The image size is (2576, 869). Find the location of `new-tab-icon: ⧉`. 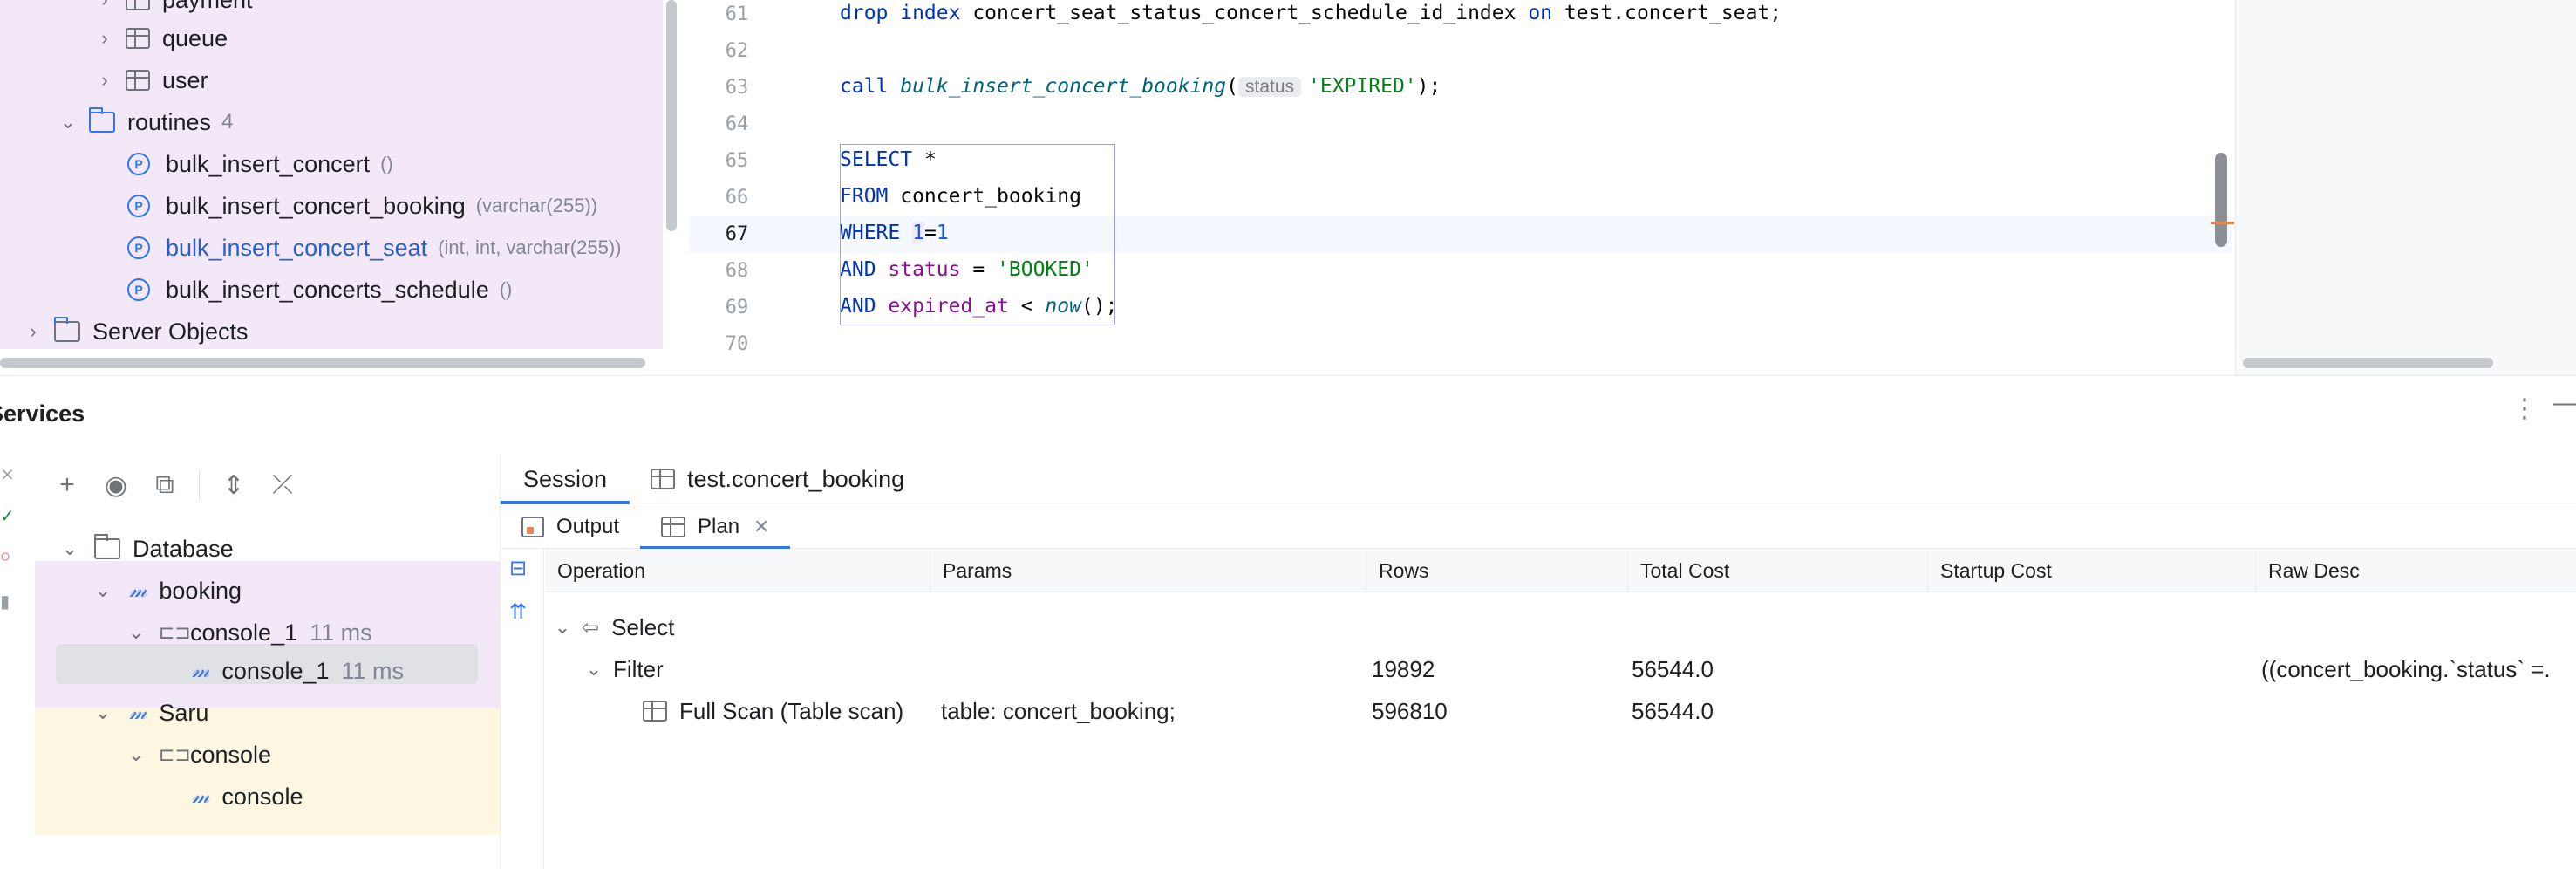

new-tab-icon: ⧉ is located at coordinates (165, 485).